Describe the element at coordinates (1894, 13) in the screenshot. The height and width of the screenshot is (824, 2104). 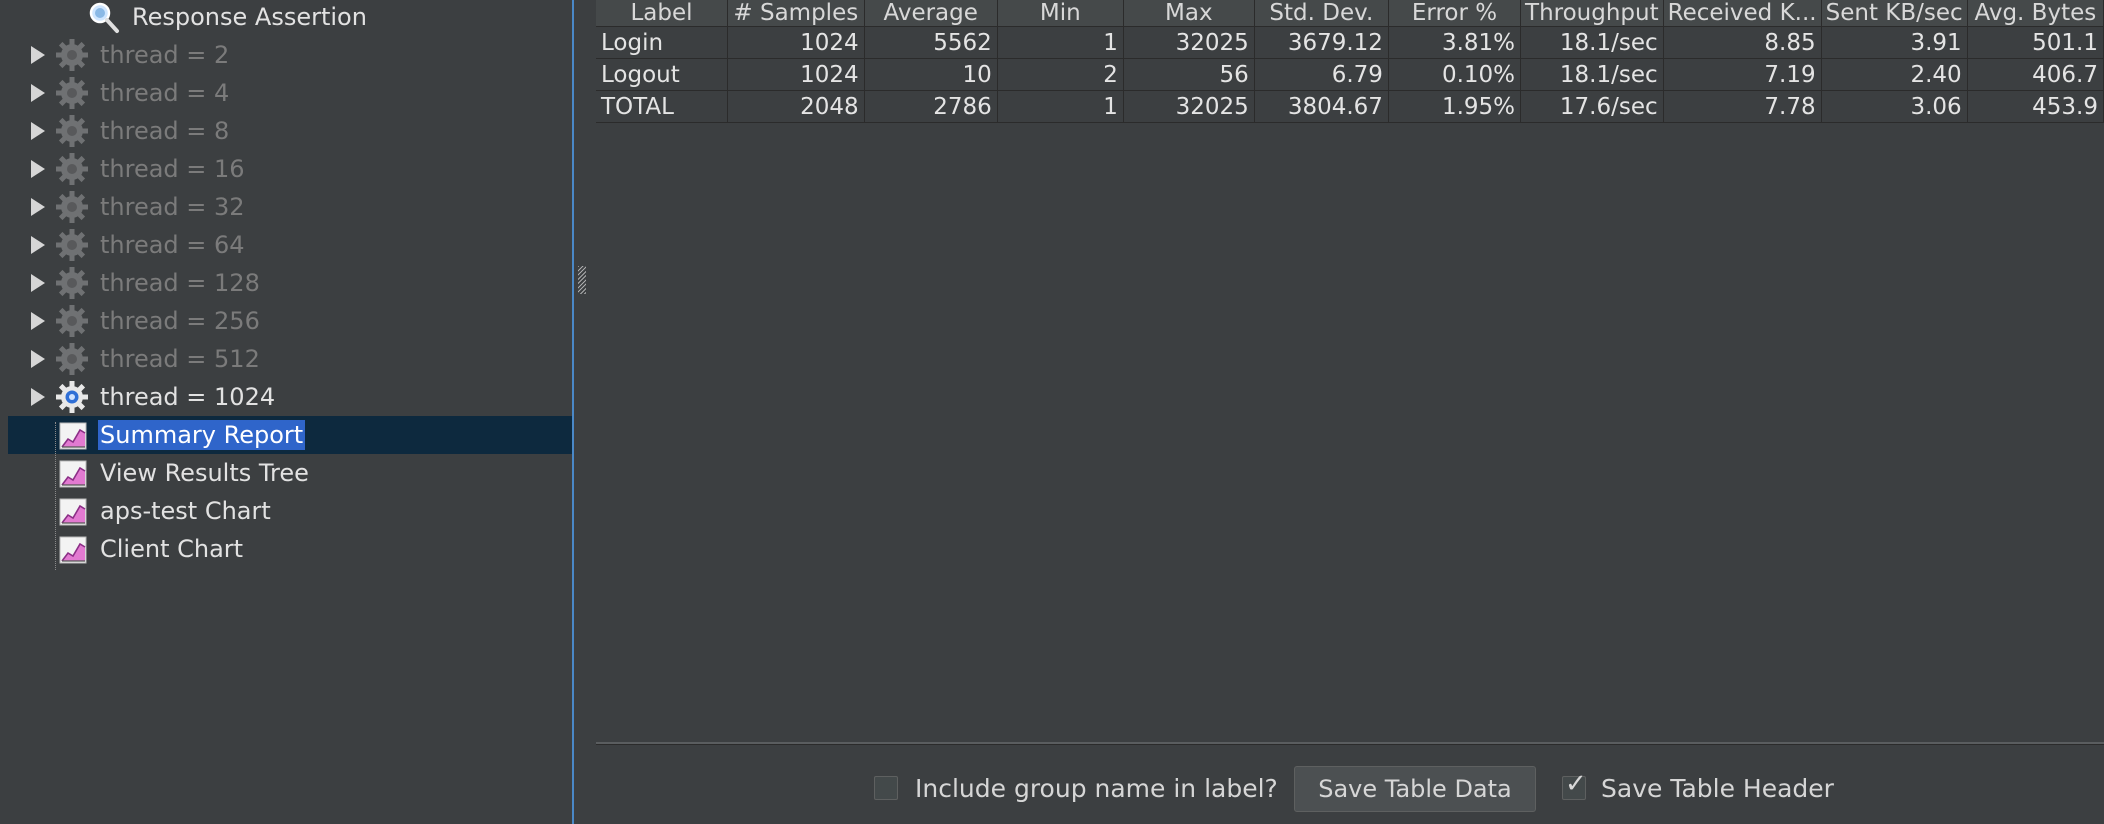
I see `column-header: Sent KB/sec` at that location.